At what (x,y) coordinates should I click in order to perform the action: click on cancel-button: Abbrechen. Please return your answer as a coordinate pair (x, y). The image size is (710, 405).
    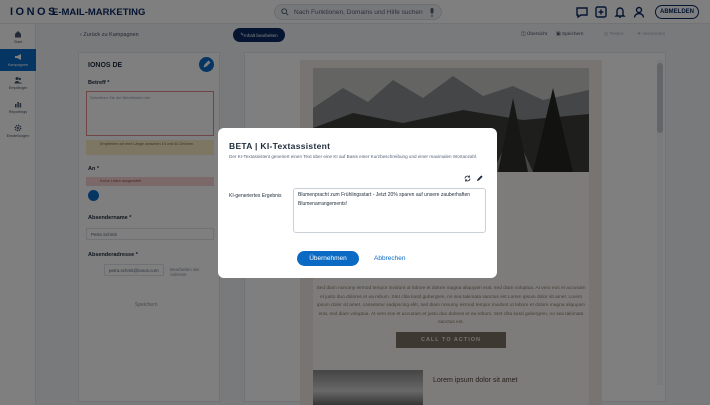
    Looking at the image, I should click on (389, 258).